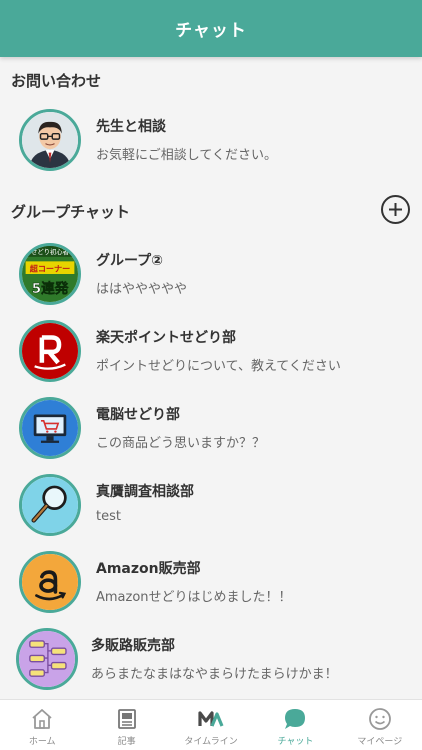  I want to click on tab-label: ホーム, so click(42, 742).